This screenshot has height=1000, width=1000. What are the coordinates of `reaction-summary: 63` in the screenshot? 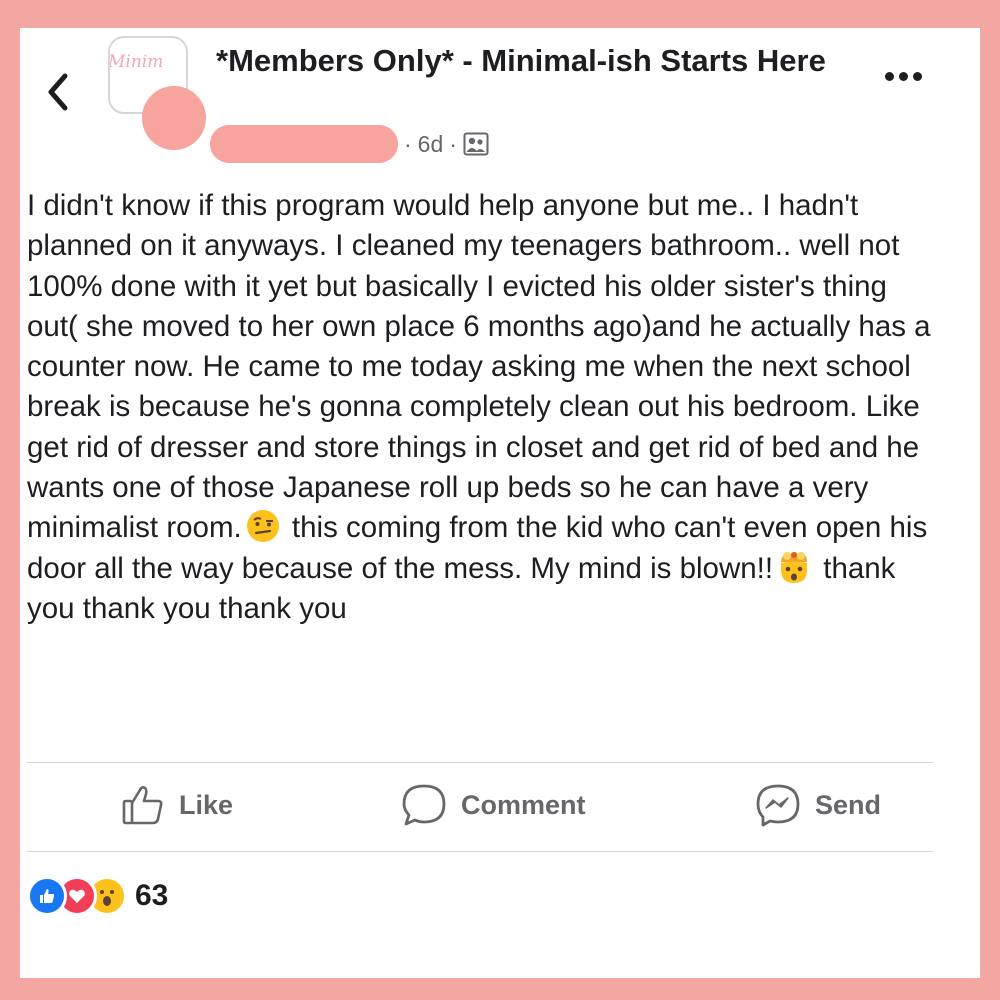 It's located at (97, 896).